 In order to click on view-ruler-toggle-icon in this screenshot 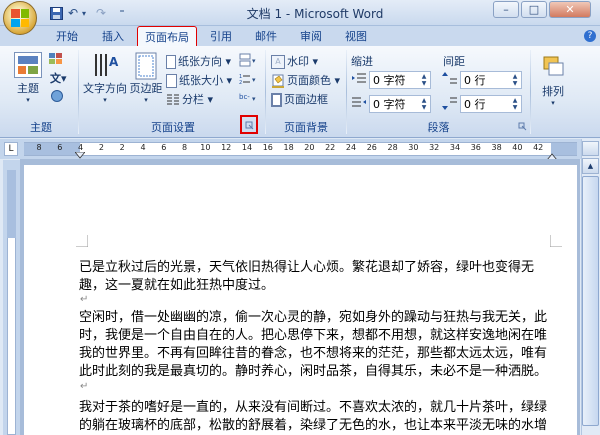, I will do `click(590, 148)`.